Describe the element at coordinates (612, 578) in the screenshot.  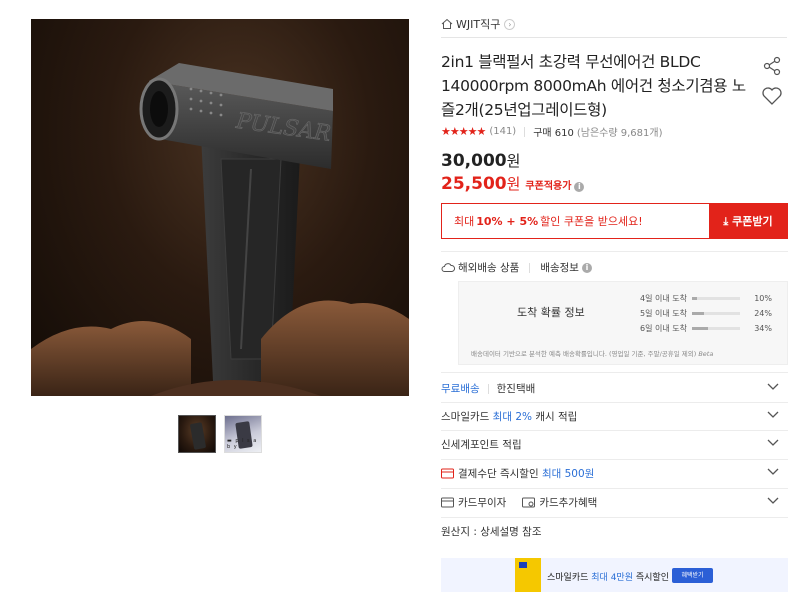
I see `banner-text-highlight: 최대 4만원` at that location.